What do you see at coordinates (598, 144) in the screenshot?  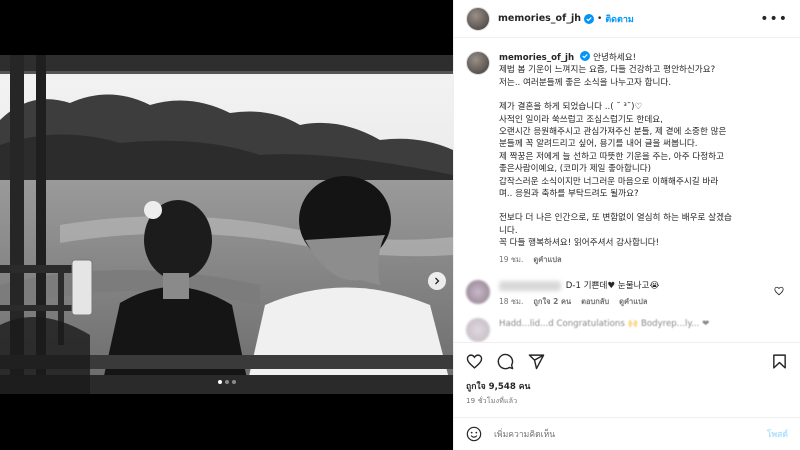 I see `caption-line: 분들께 꼭 알려드리고 싶어, 용기를 내어 글을 써봅니다.` at bounding box center [598, 144].